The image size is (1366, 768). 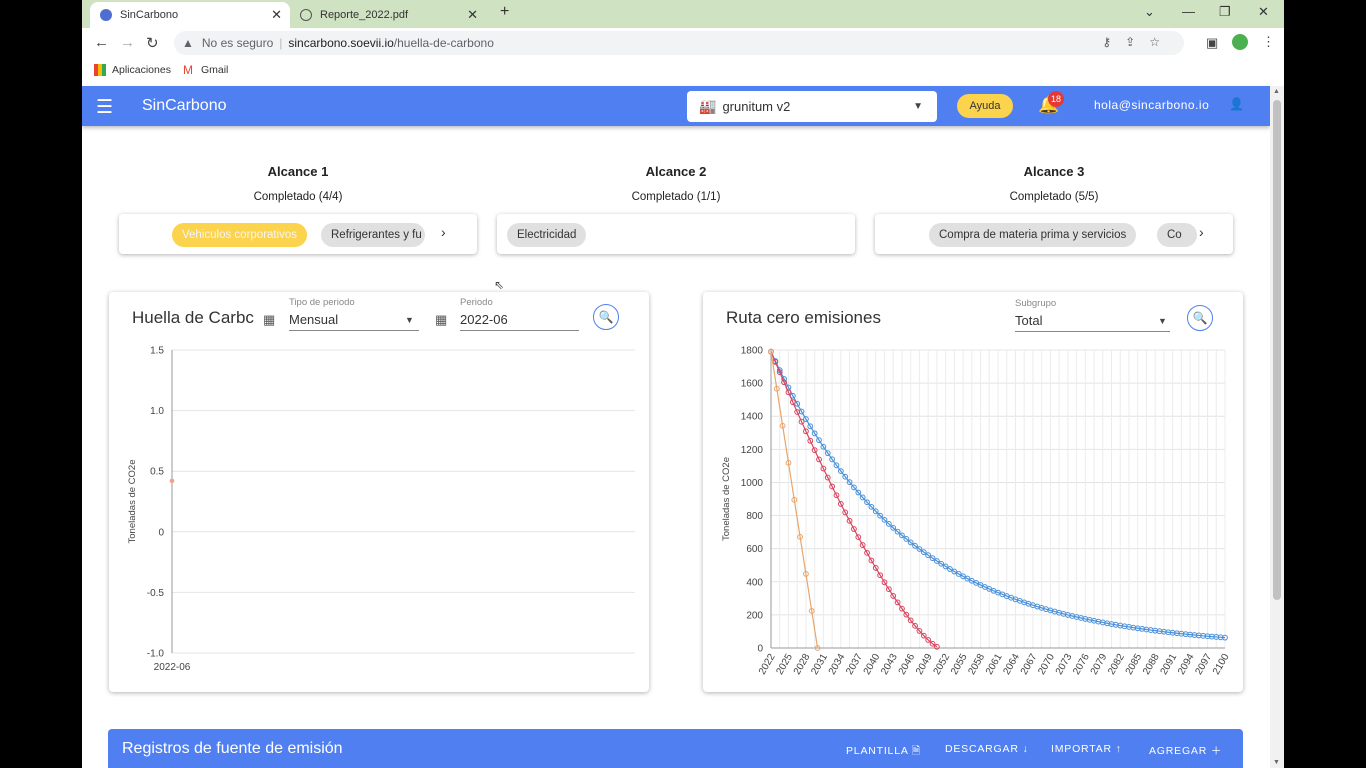 I want to click on subgroup-select: Total, so click(x=1092, y=322).